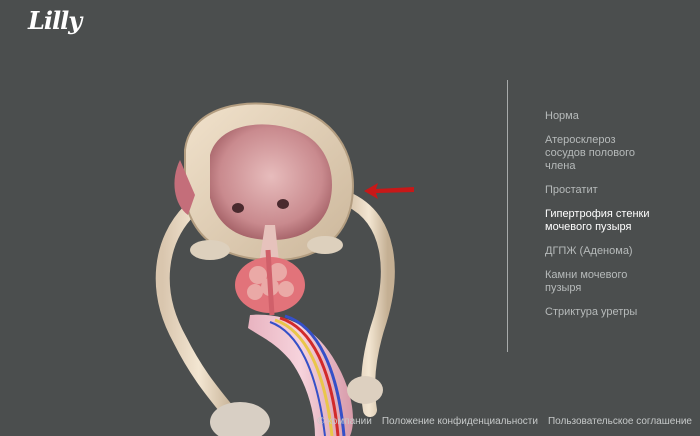  What do you see at coordinates (620, 251) in the screenshot?
I see `menu-item-bph: ДГПЖ (Аденома)` at bounding box center [620, 251].